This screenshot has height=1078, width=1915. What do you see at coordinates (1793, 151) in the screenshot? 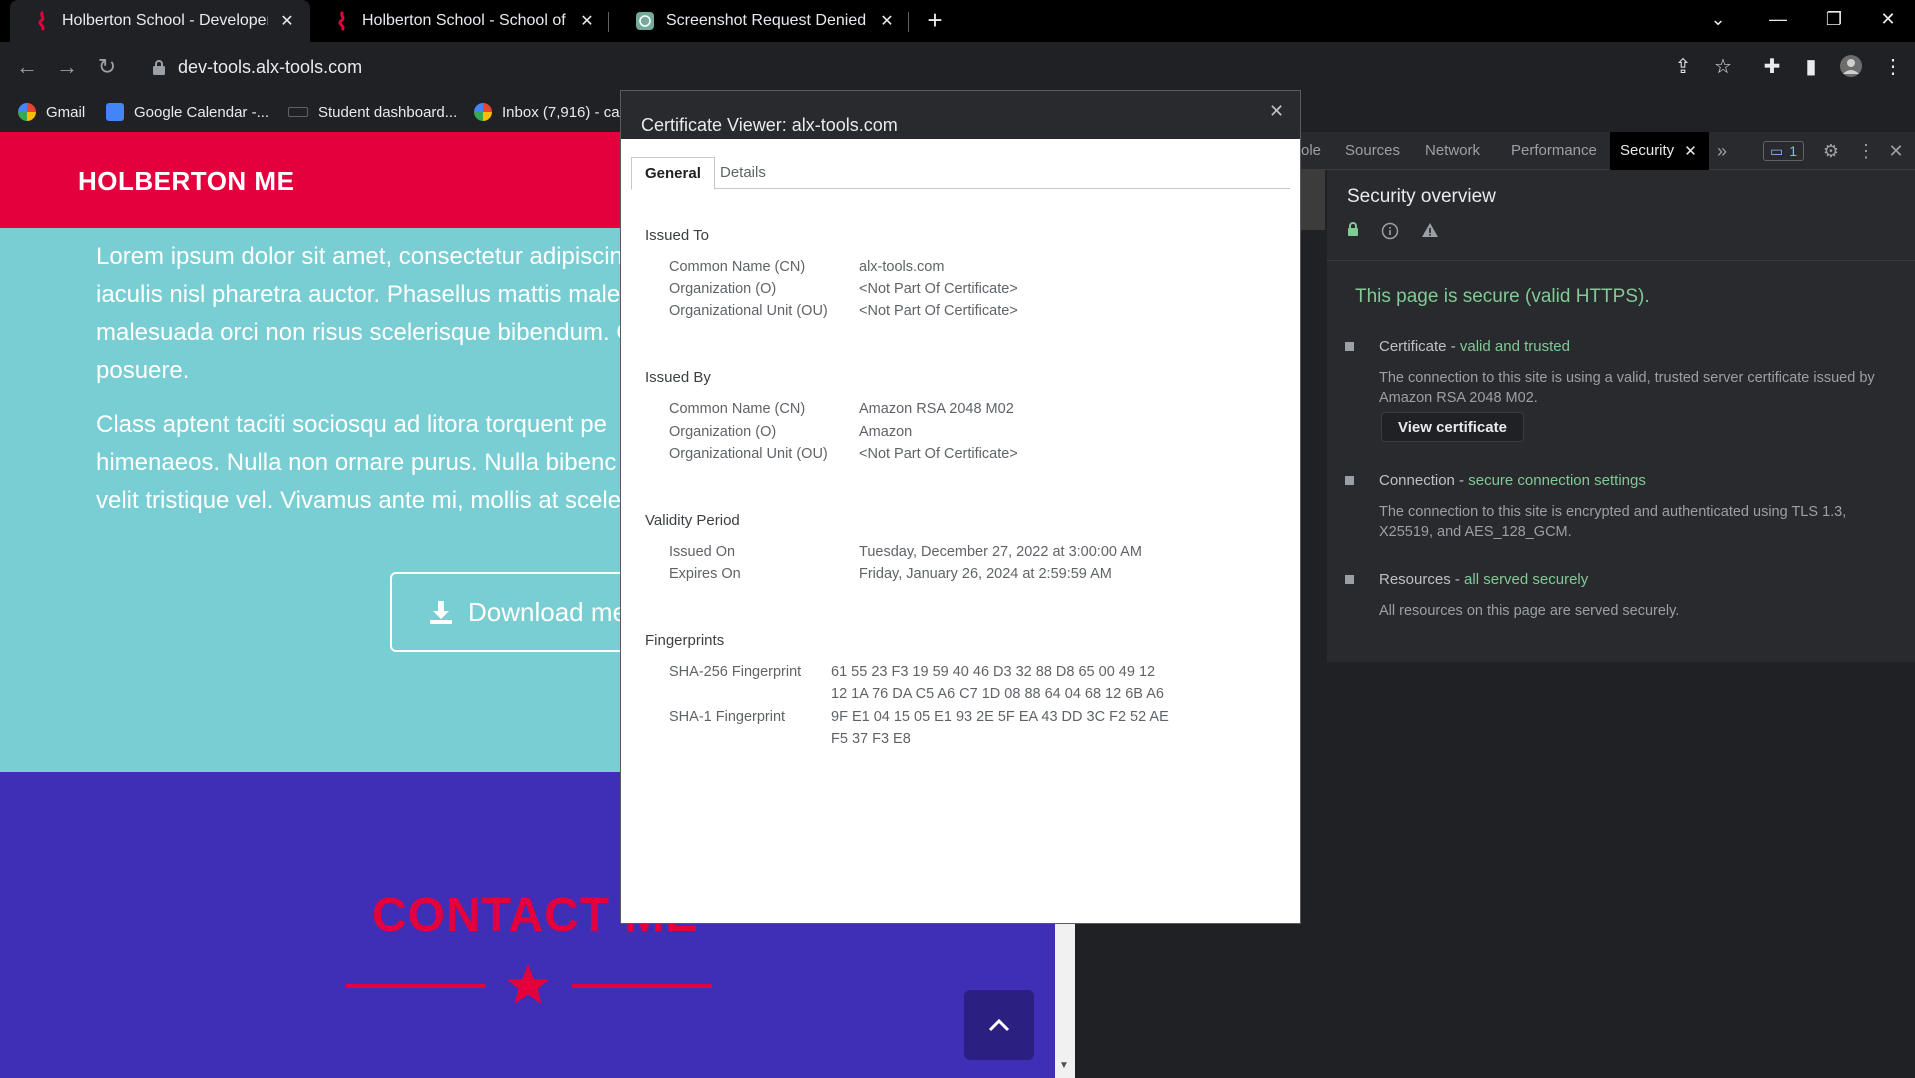
I see `issues-count: 1` at bounding box center [1793, 151].